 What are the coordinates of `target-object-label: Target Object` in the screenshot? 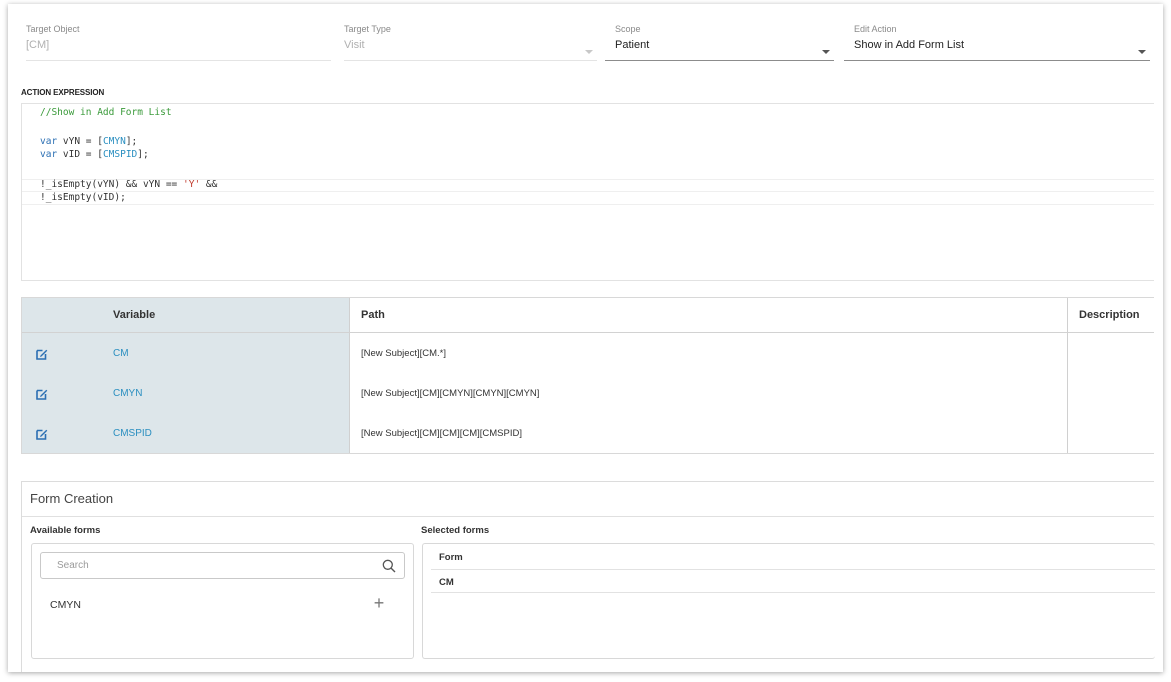 It's located at (53, 29).